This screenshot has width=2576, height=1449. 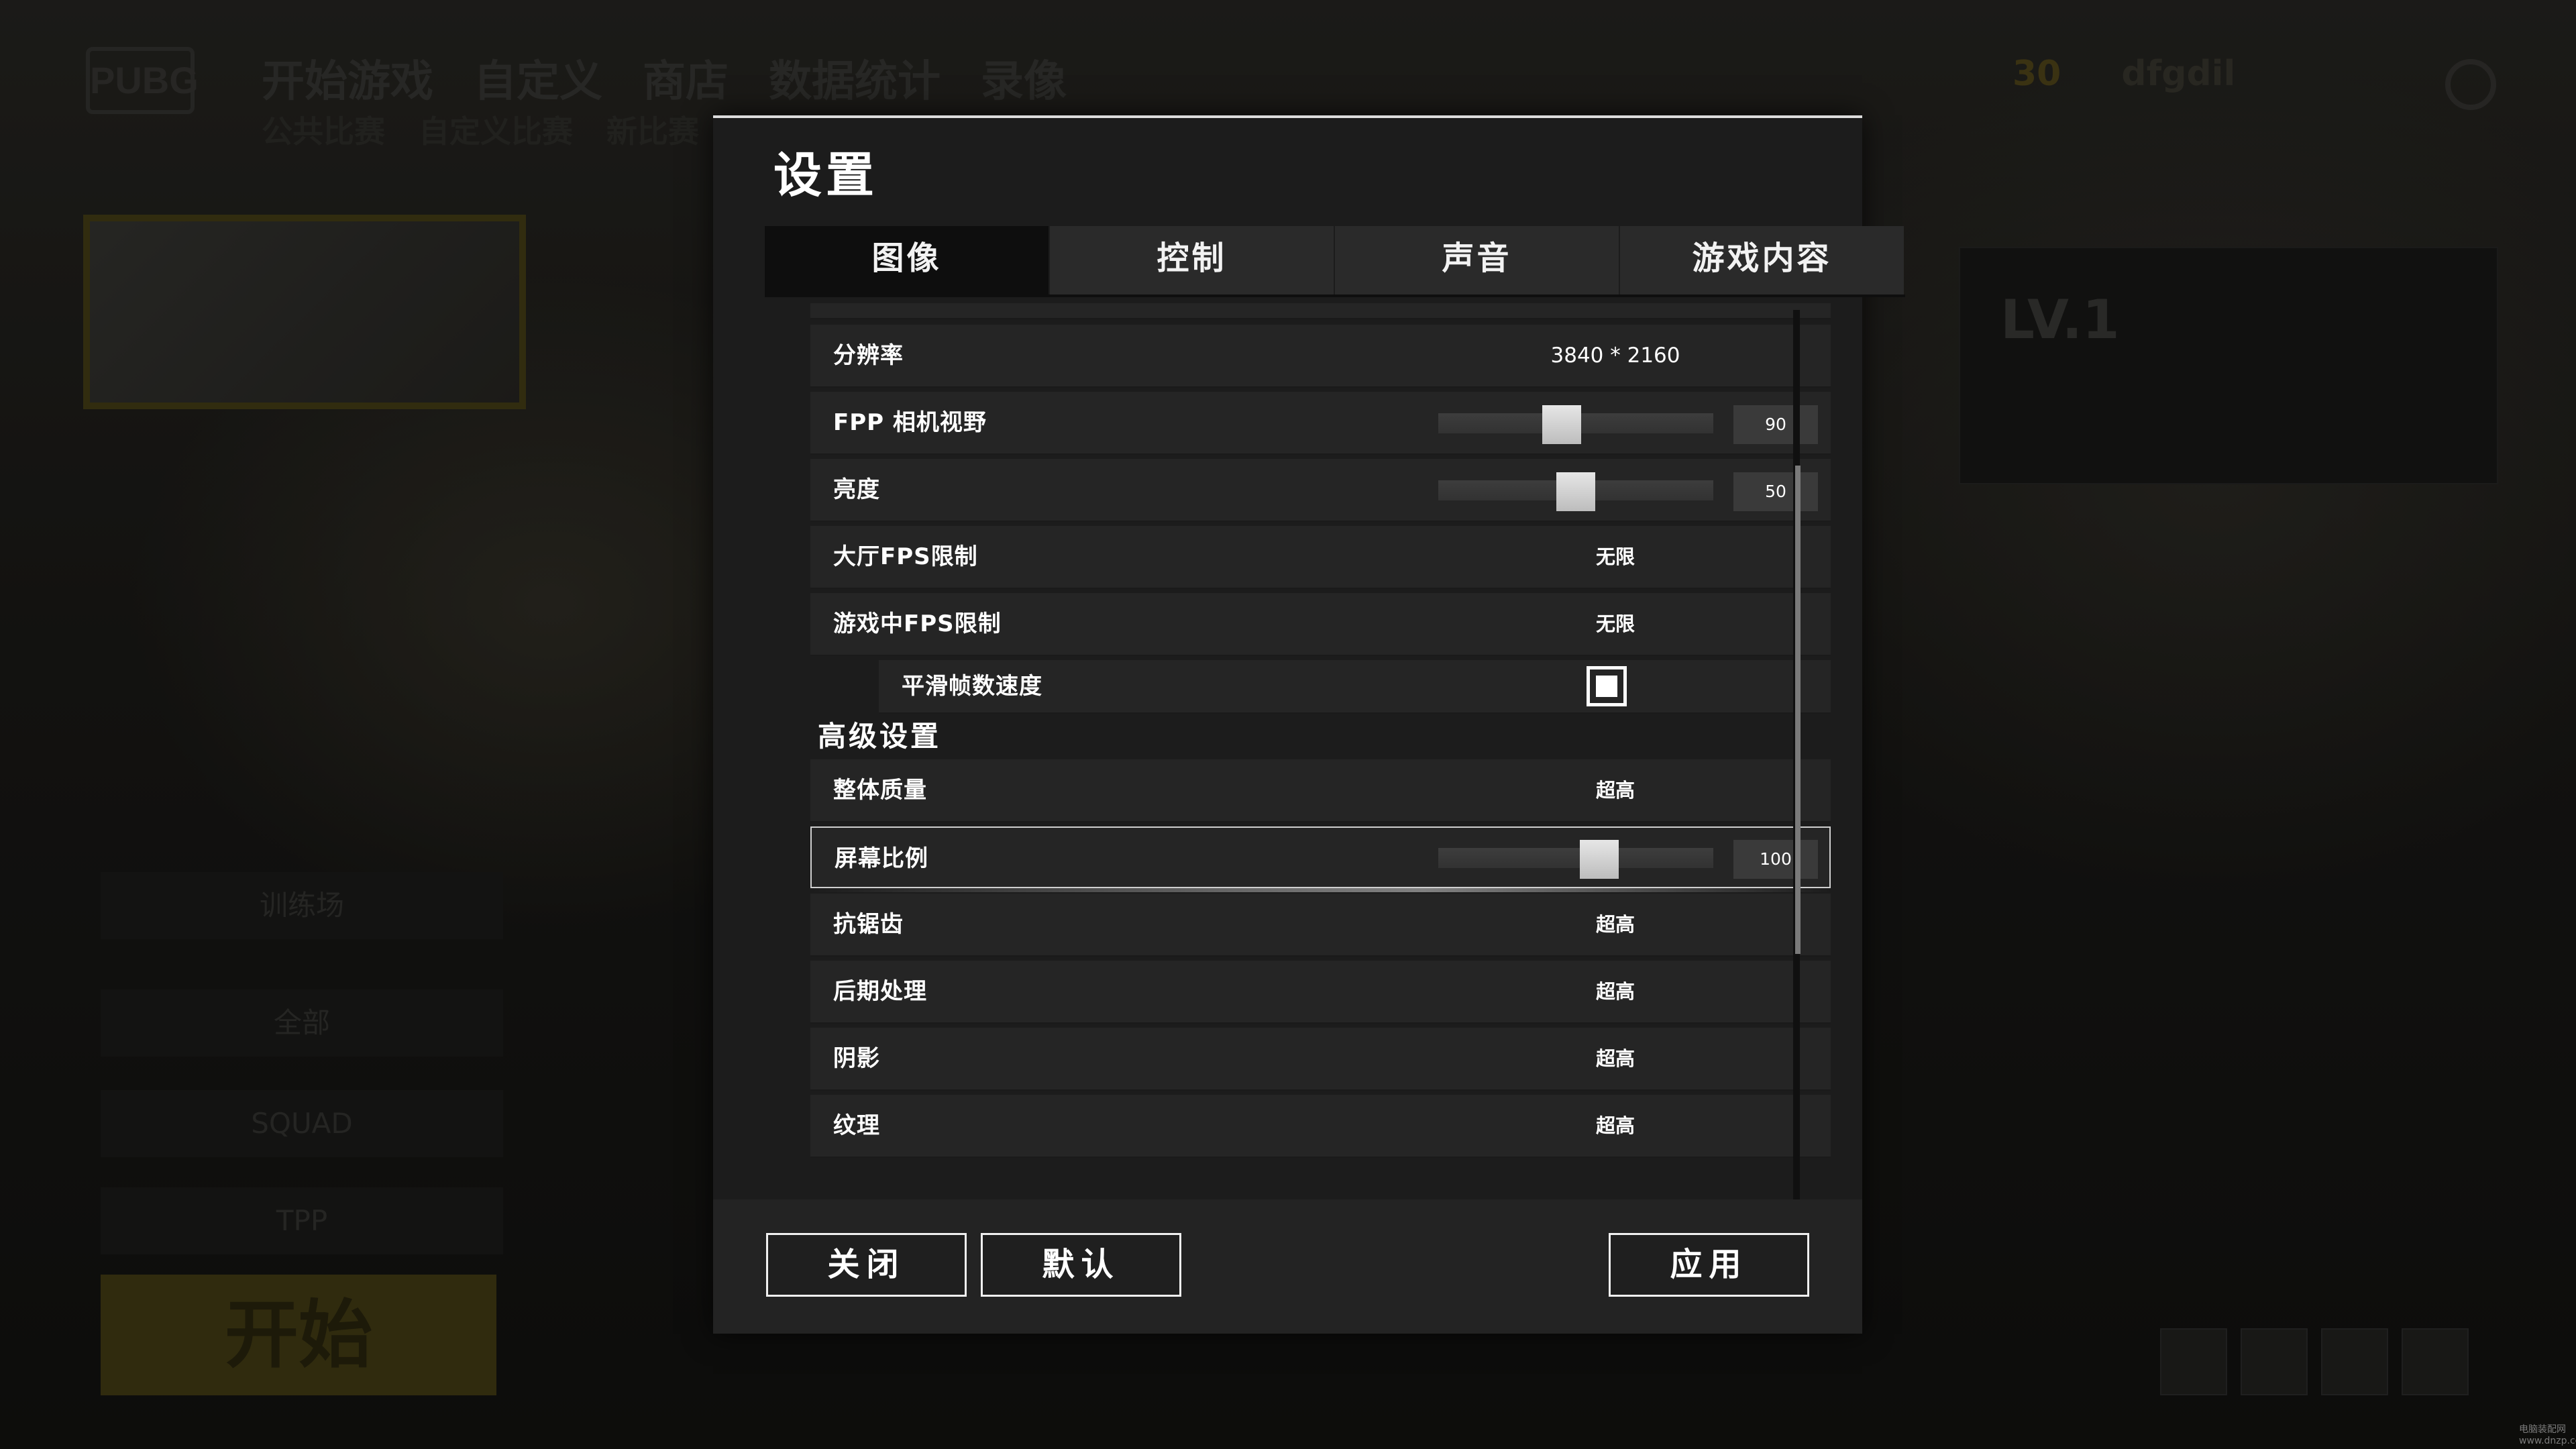 I want to click on setting-fpp-fov: FPP 相机视野 90, so click(x=1320, y=423).